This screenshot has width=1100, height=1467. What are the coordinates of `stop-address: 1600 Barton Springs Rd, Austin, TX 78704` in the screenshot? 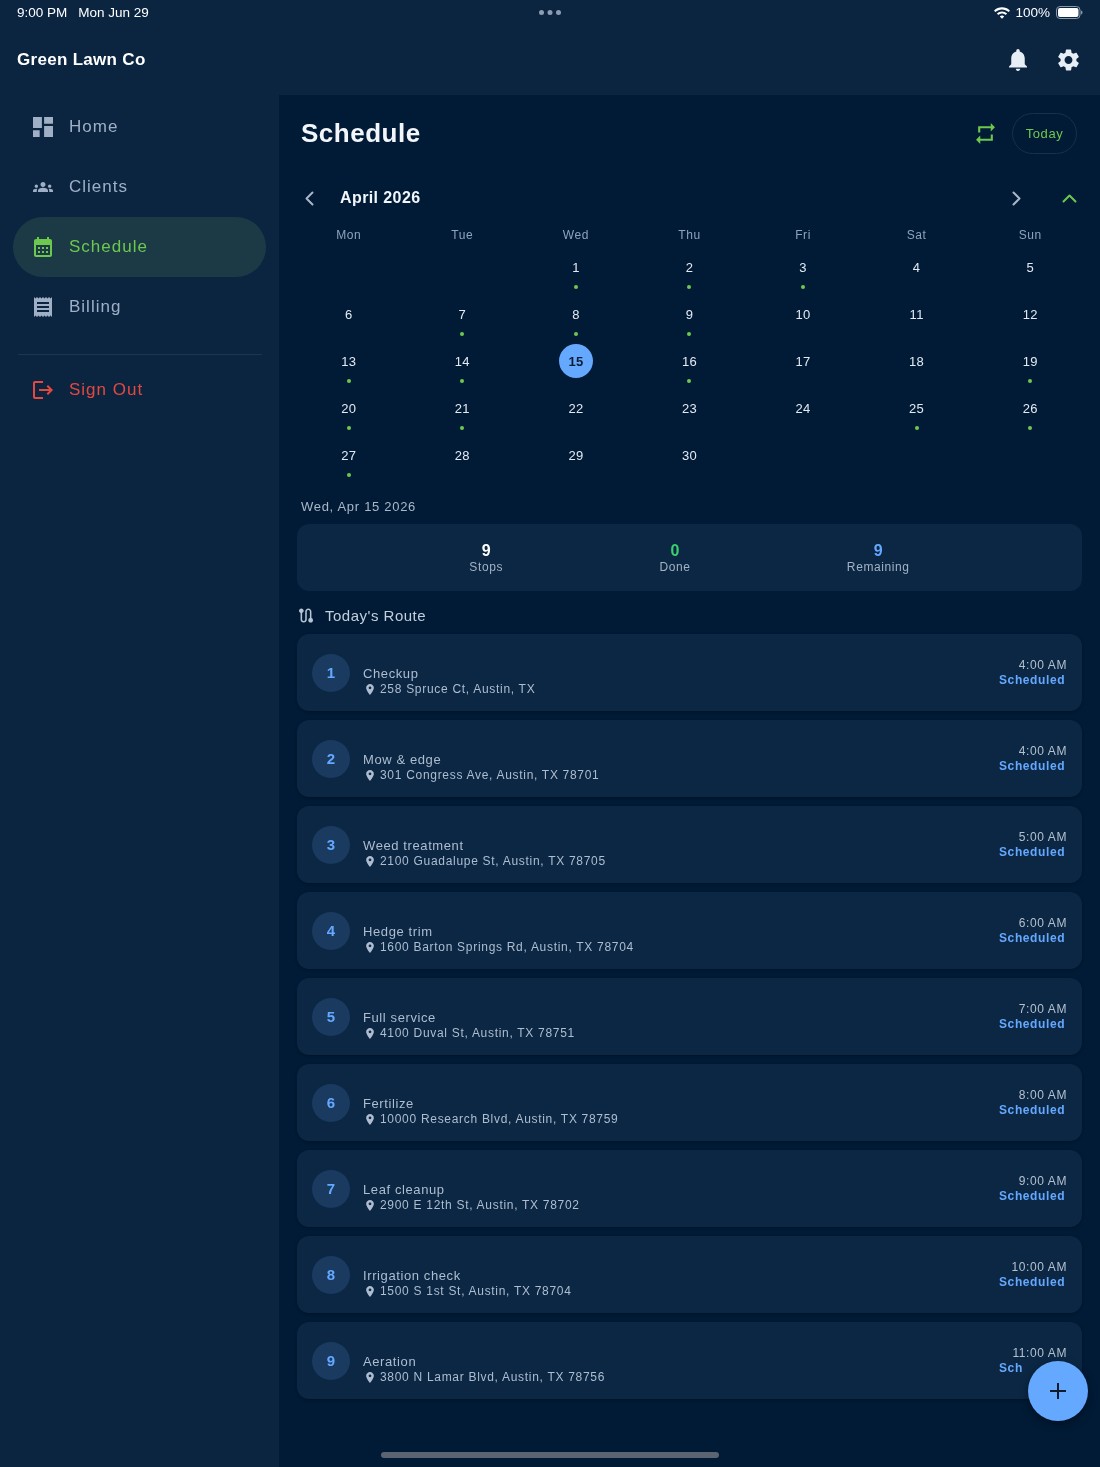 It's located at (507, 947).